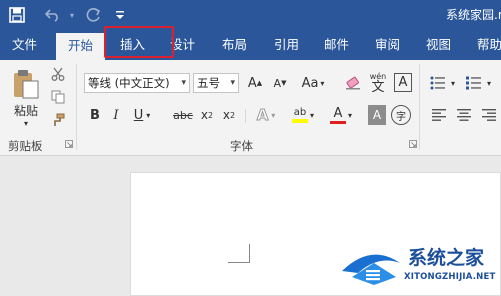 The height and width of the screenshot is (296, 501). Describe the element at coordinates (72, 15) in the screenshot. I see `undo-dropdown-icon: ▾` at that location.